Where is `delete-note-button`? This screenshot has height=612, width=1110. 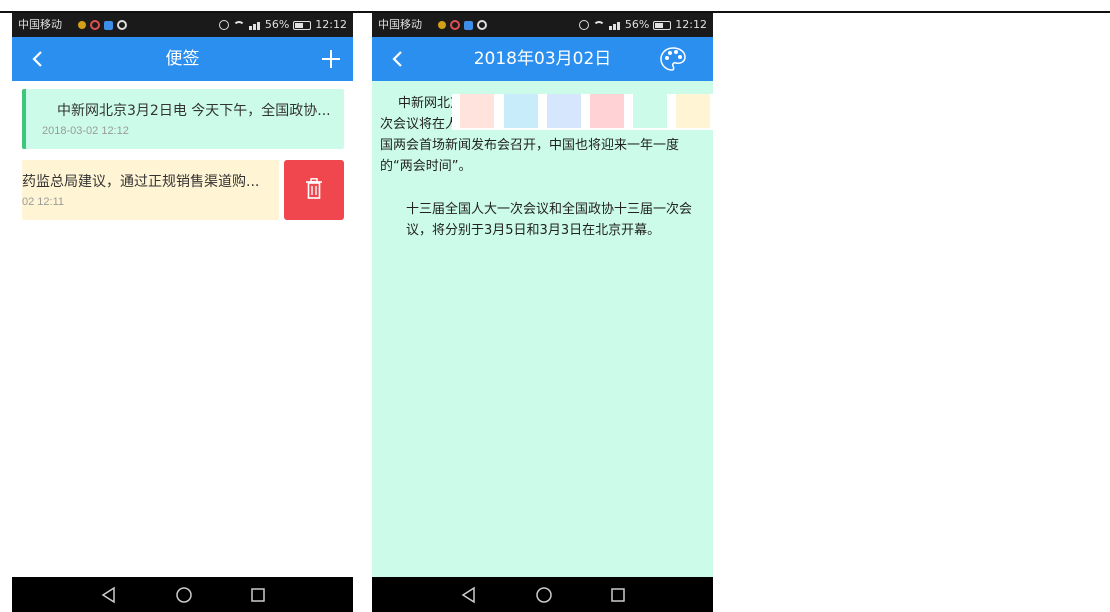
delete-note-button is located at coordinates (314, 190).